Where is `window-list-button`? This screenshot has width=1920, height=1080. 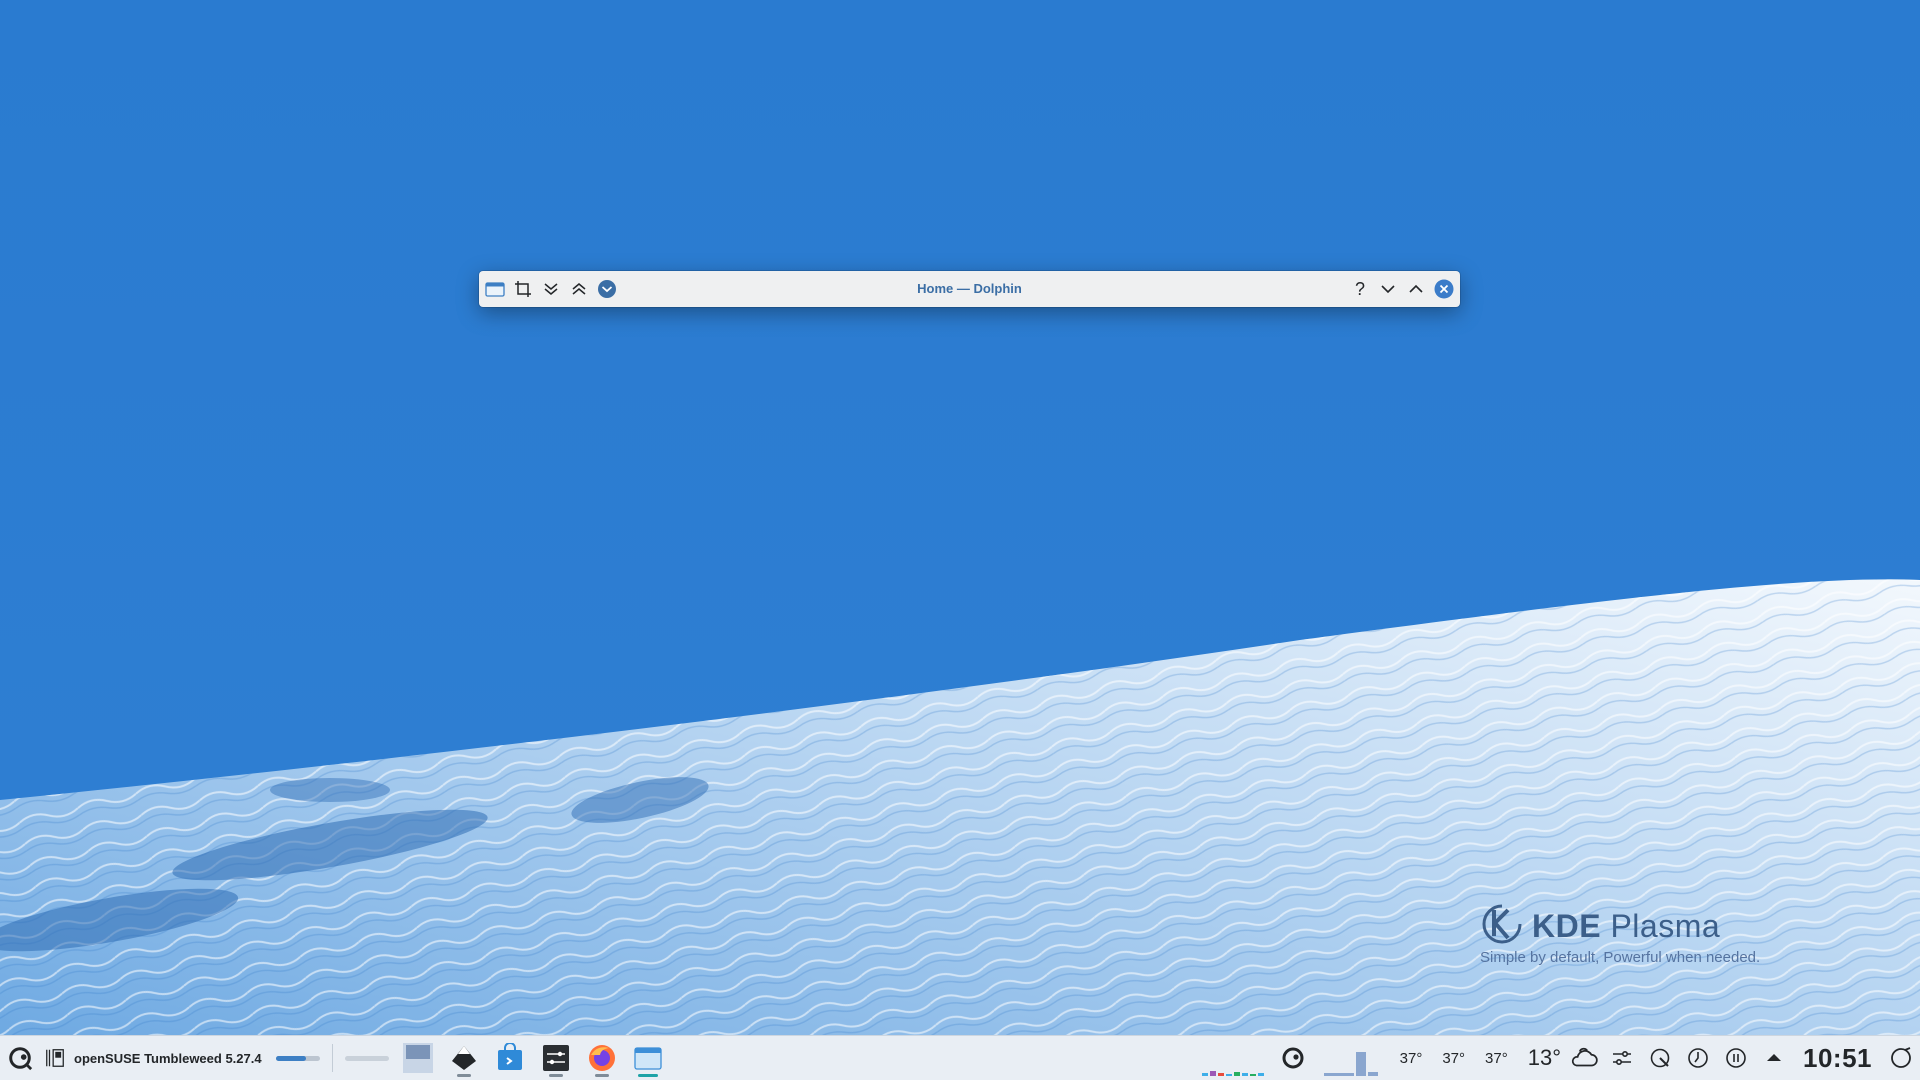 window-list-button is located at coordinates (55, 1058).